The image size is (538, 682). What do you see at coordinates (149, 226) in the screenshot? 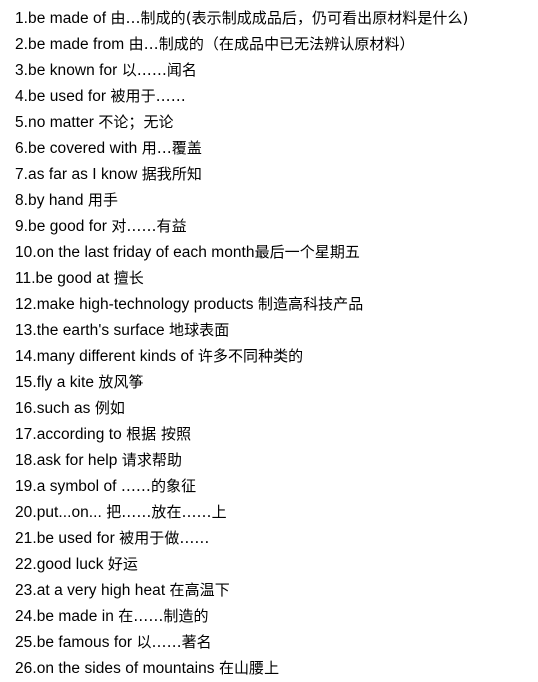
I see `phrase-chinese: 对……有益` at bounding box center [149, 226].